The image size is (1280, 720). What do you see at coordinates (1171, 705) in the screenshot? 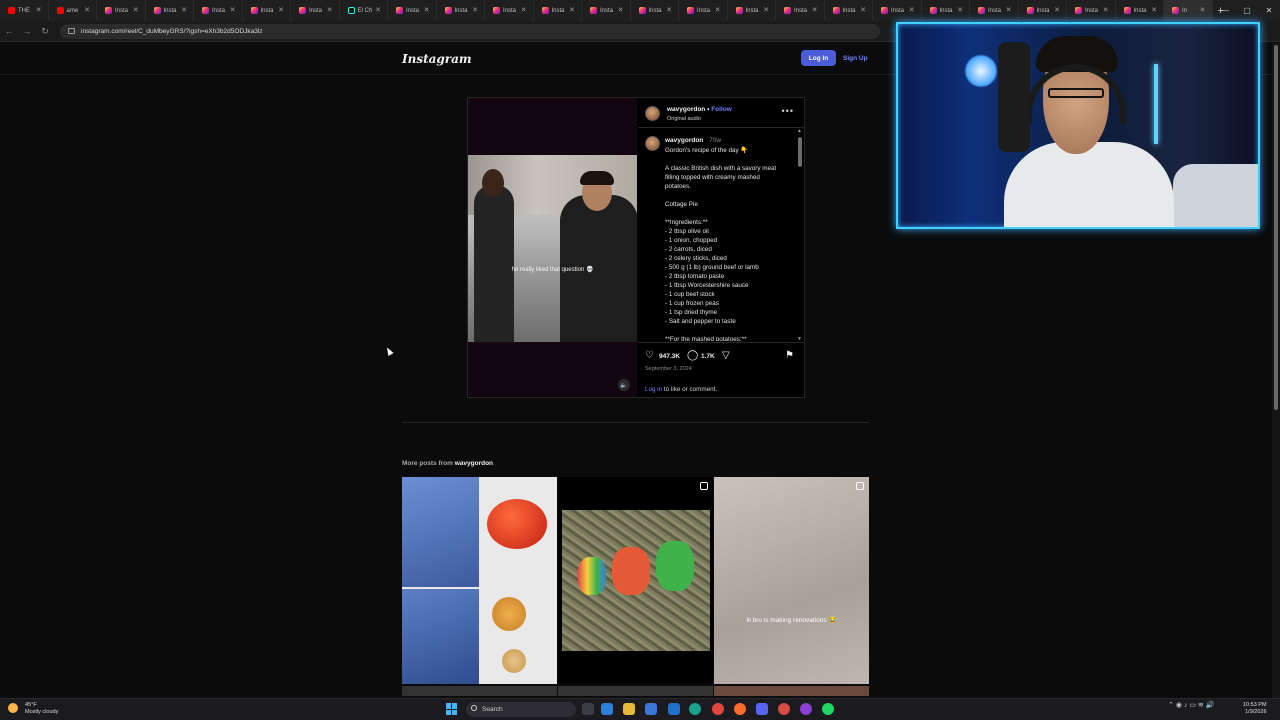
I see `tray-chevron-icon: ⌃` at bounding box center [1171, 705].